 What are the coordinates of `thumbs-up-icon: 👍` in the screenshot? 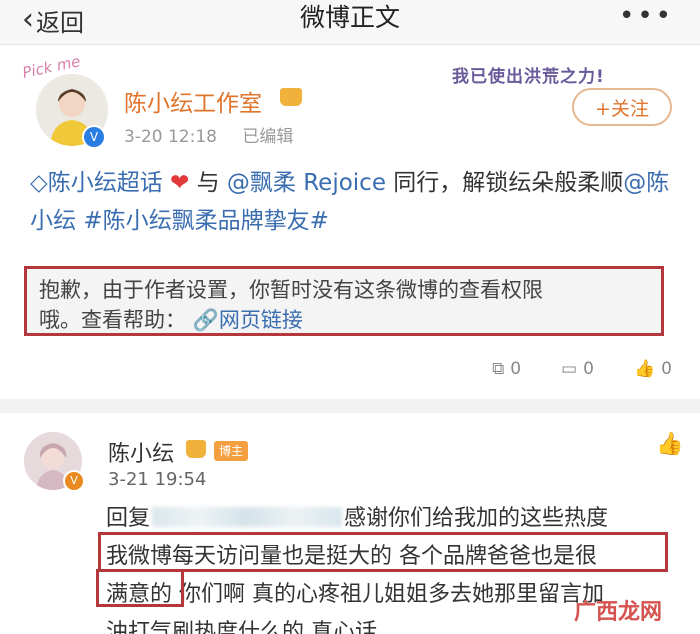 It's located at (645, 369).